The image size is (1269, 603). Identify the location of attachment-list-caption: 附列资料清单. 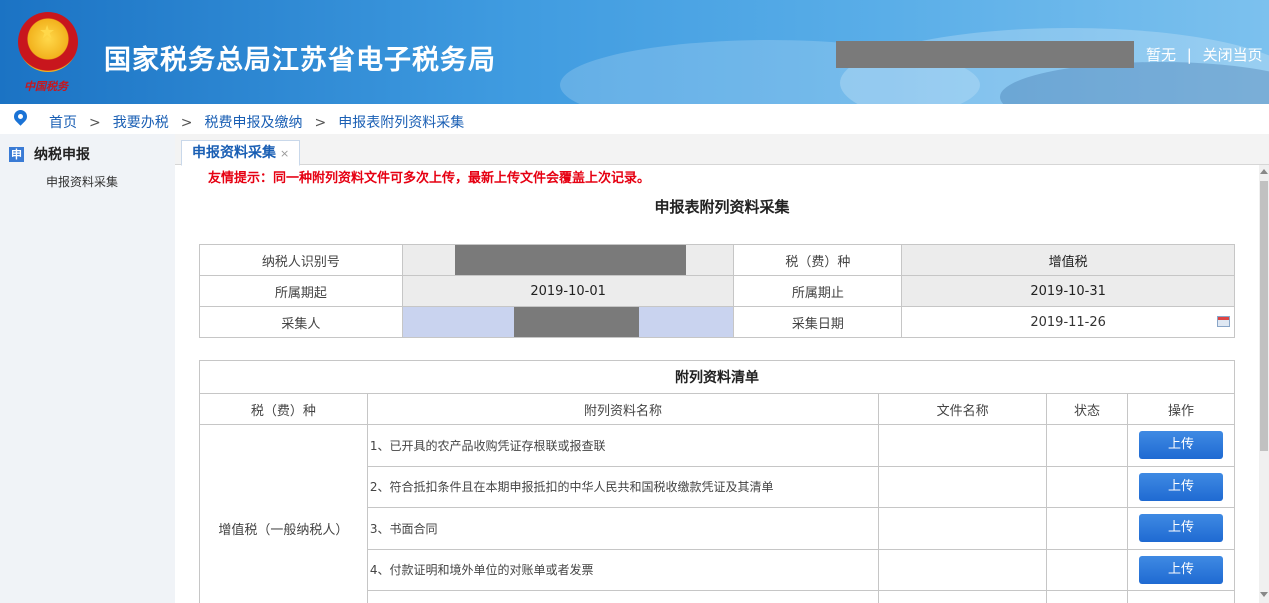
(717, 377).